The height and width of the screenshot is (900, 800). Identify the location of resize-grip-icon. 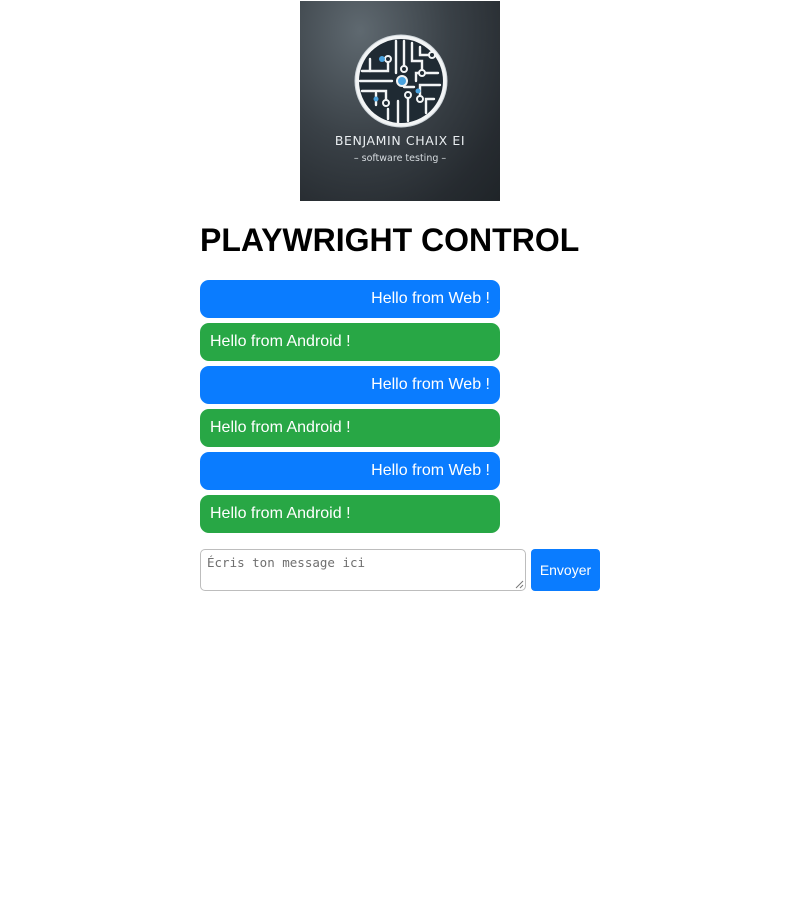
(519, 584).